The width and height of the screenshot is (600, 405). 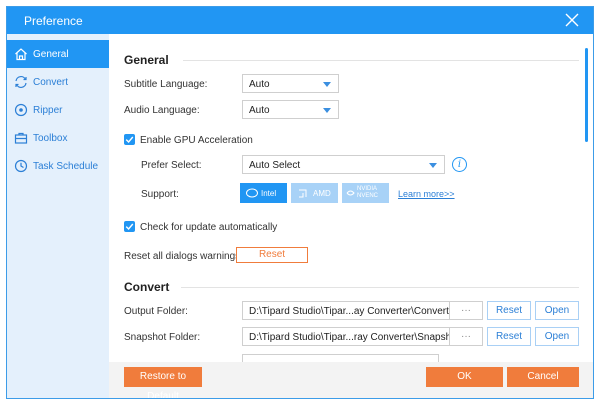 What do you see at coordinates (50, 138) in the screenshot?
I see `sidebar-item-label: Toolbox` at bounding box center [50, 138].